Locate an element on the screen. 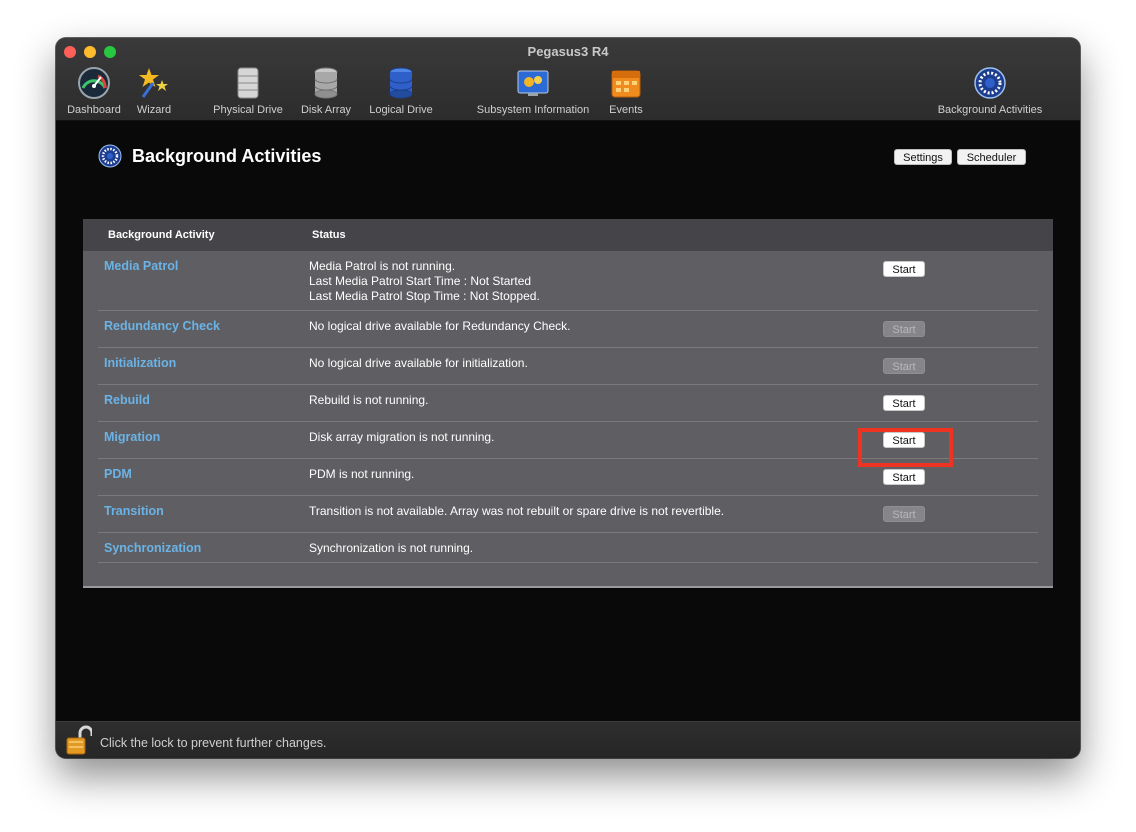 This screenshot has width=1136, height=832. toolbar-label: Physical Drive is located at coordinates (248, 110).